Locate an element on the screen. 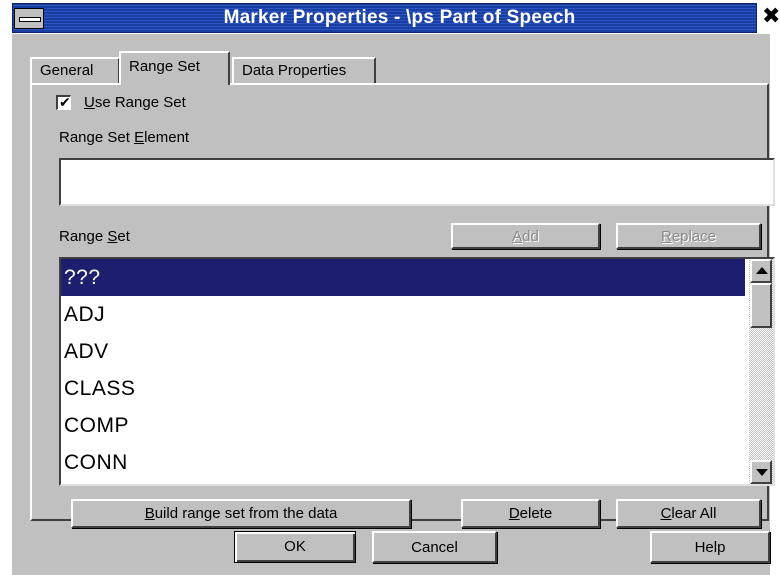  clear-label: lear All is located at coordinates (694, 513).